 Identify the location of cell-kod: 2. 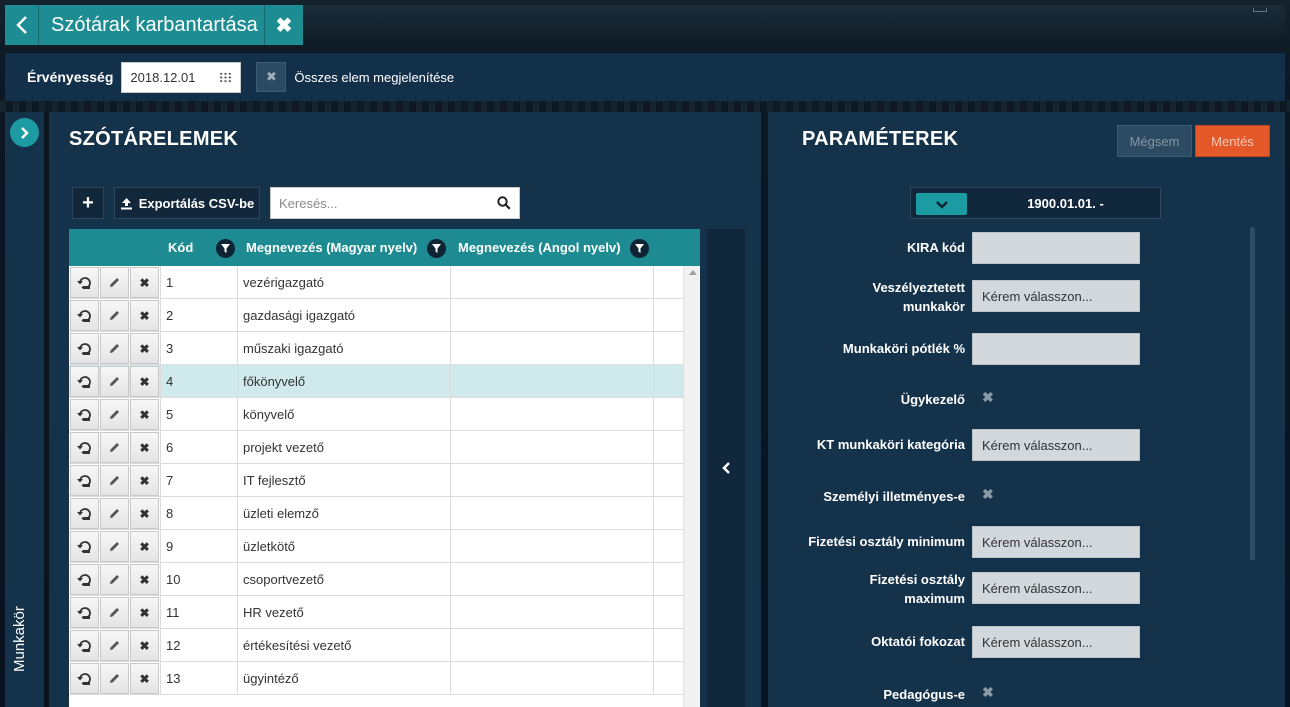
(198, 315).